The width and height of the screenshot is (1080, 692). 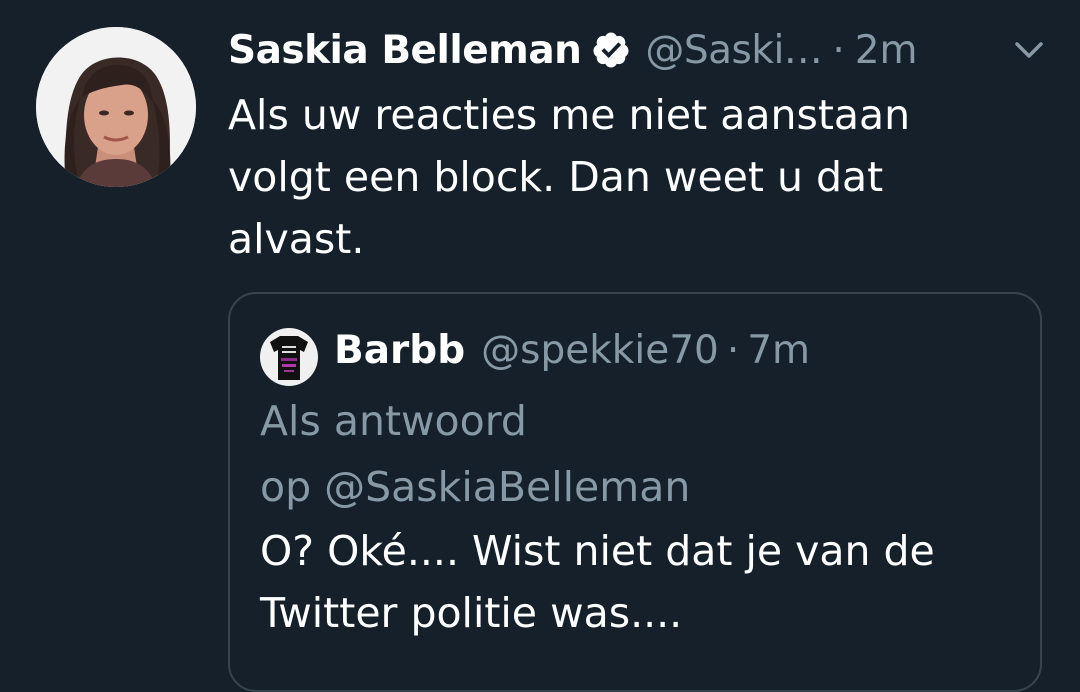 I want to click on tweet-text-line: alvast., so click(x=296, y=239).